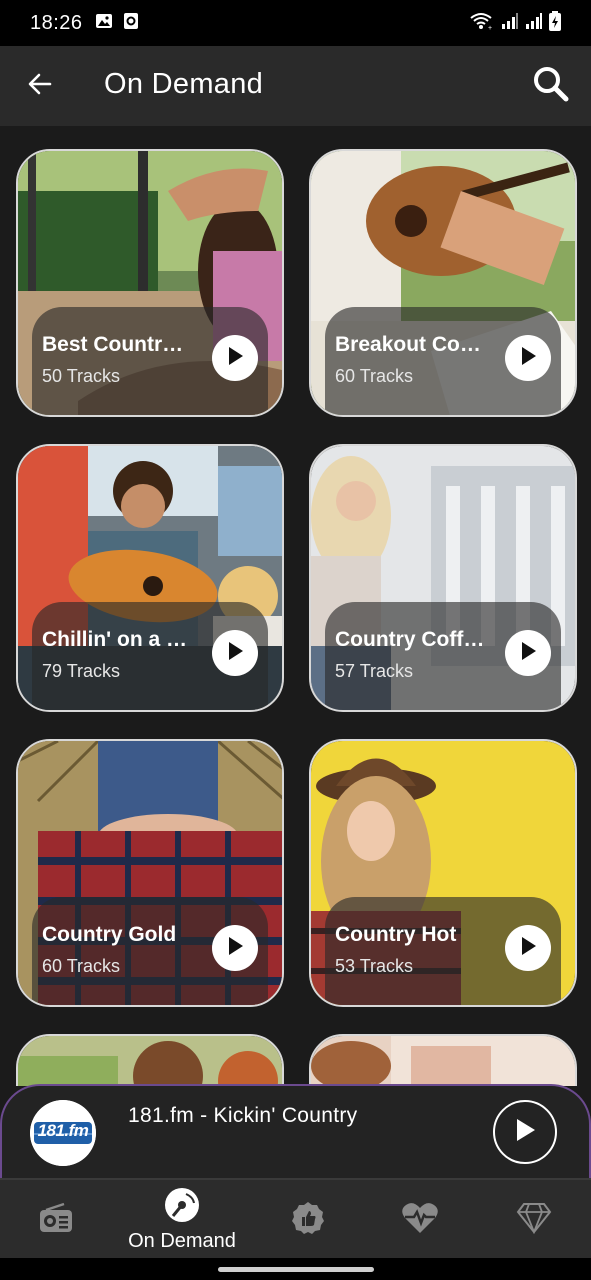 This screenshot has height=1280, width=591. What do you see at coordinates (296, 1269) in the screenshot?
I see `home-indicator` at bounding box center [296, 1269].